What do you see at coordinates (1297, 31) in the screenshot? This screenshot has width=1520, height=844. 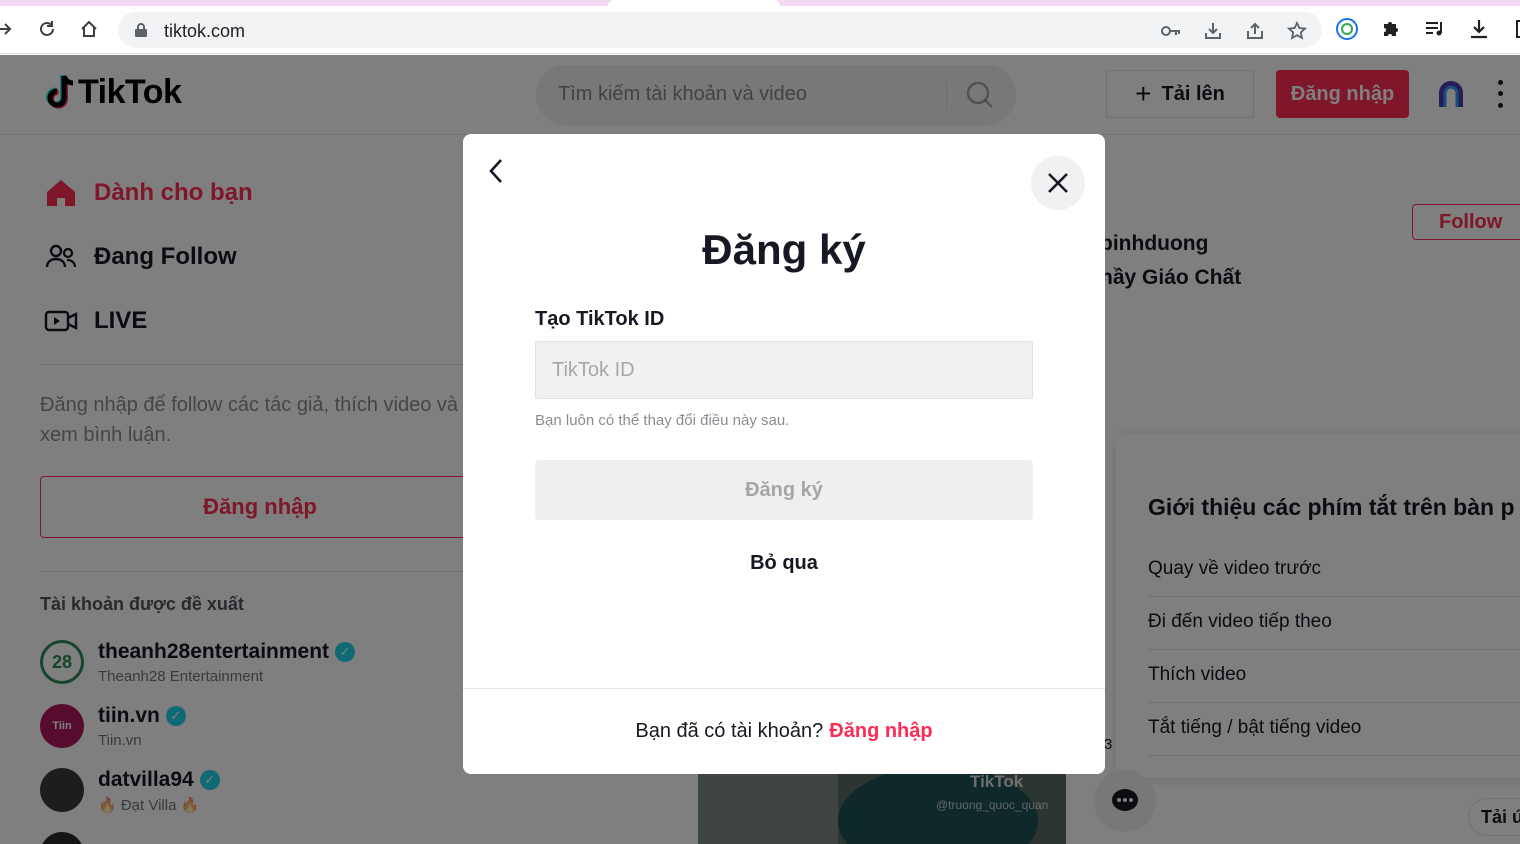 I see `star-icon` at bounding box center [1297, 31].